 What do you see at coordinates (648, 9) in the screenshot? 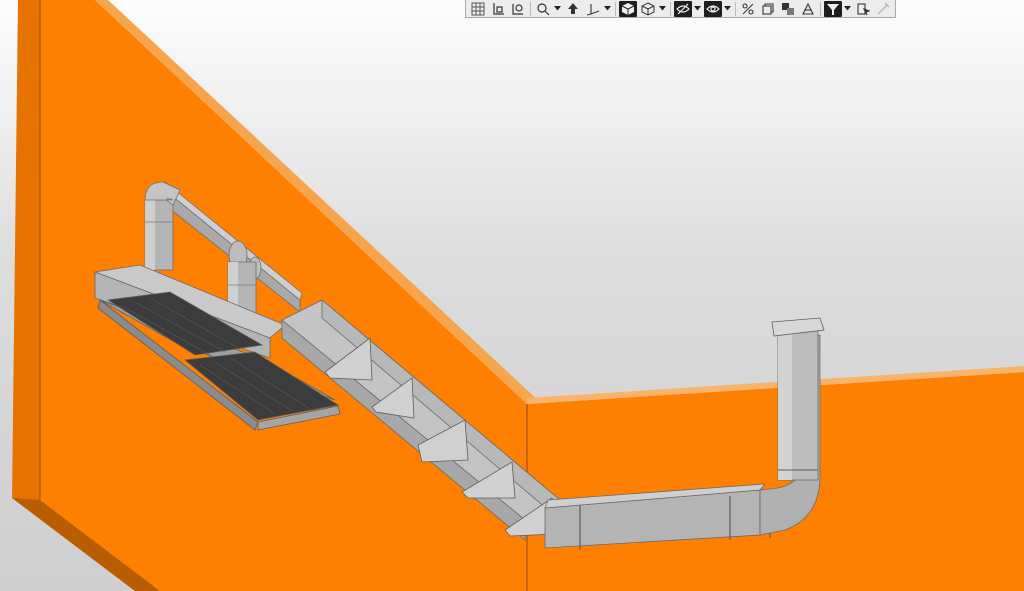
I see `wireframe-cube-icon` at bounding box center [648, 9].